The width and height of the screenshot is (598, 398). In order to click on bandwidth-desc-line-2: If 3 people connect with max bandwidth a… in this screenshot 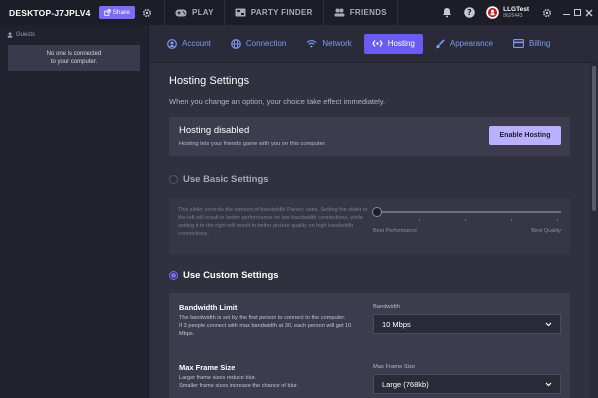, I will do `click(265, 330)`.